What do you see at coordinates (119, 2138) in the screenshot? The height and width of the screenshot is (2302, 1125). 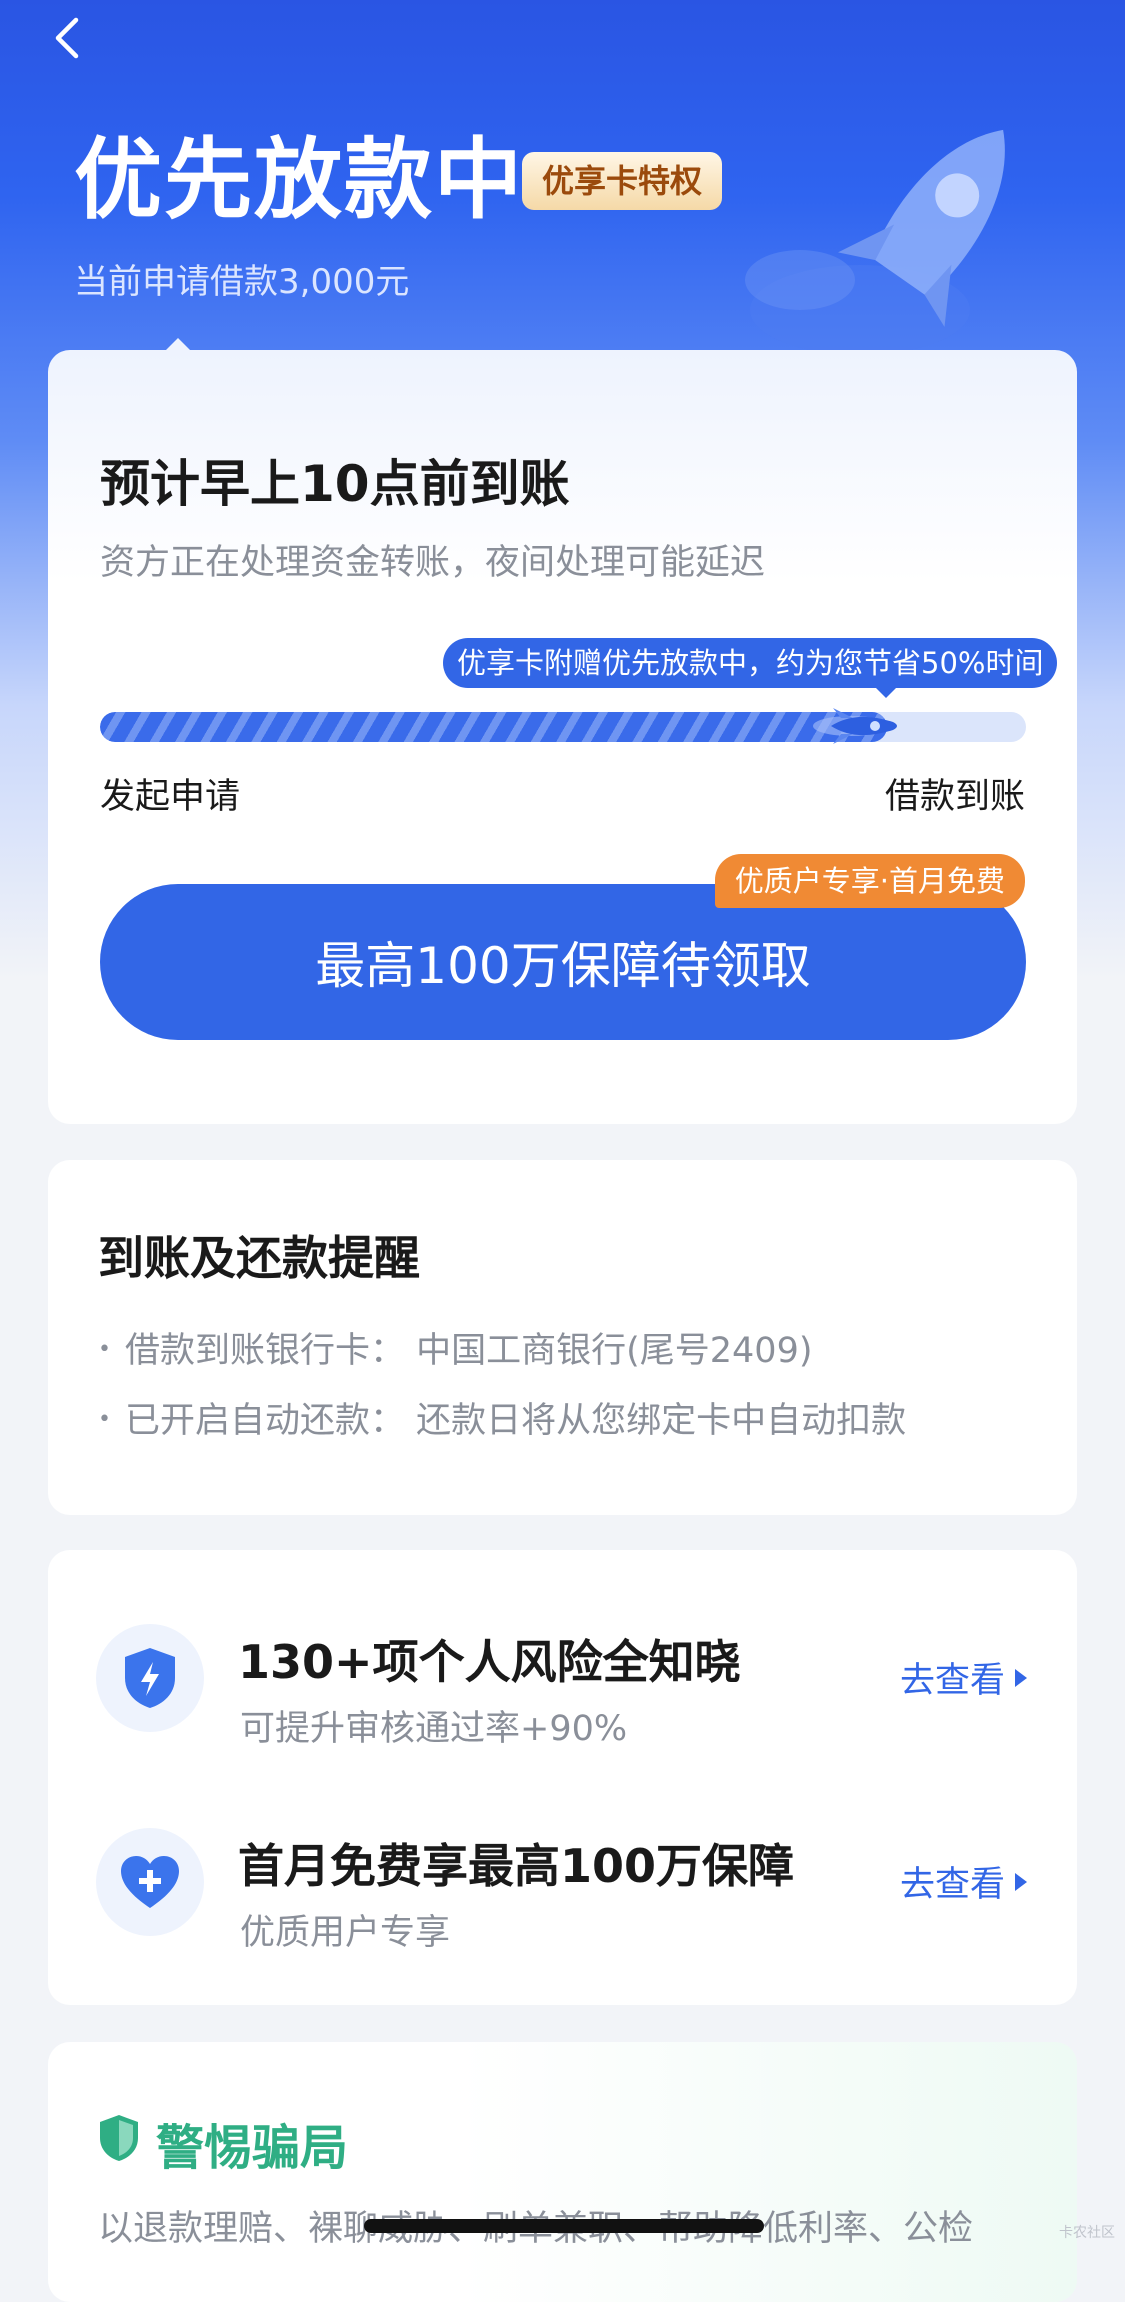 I see `shield-check-icon` at bounding box center [119, 2138].